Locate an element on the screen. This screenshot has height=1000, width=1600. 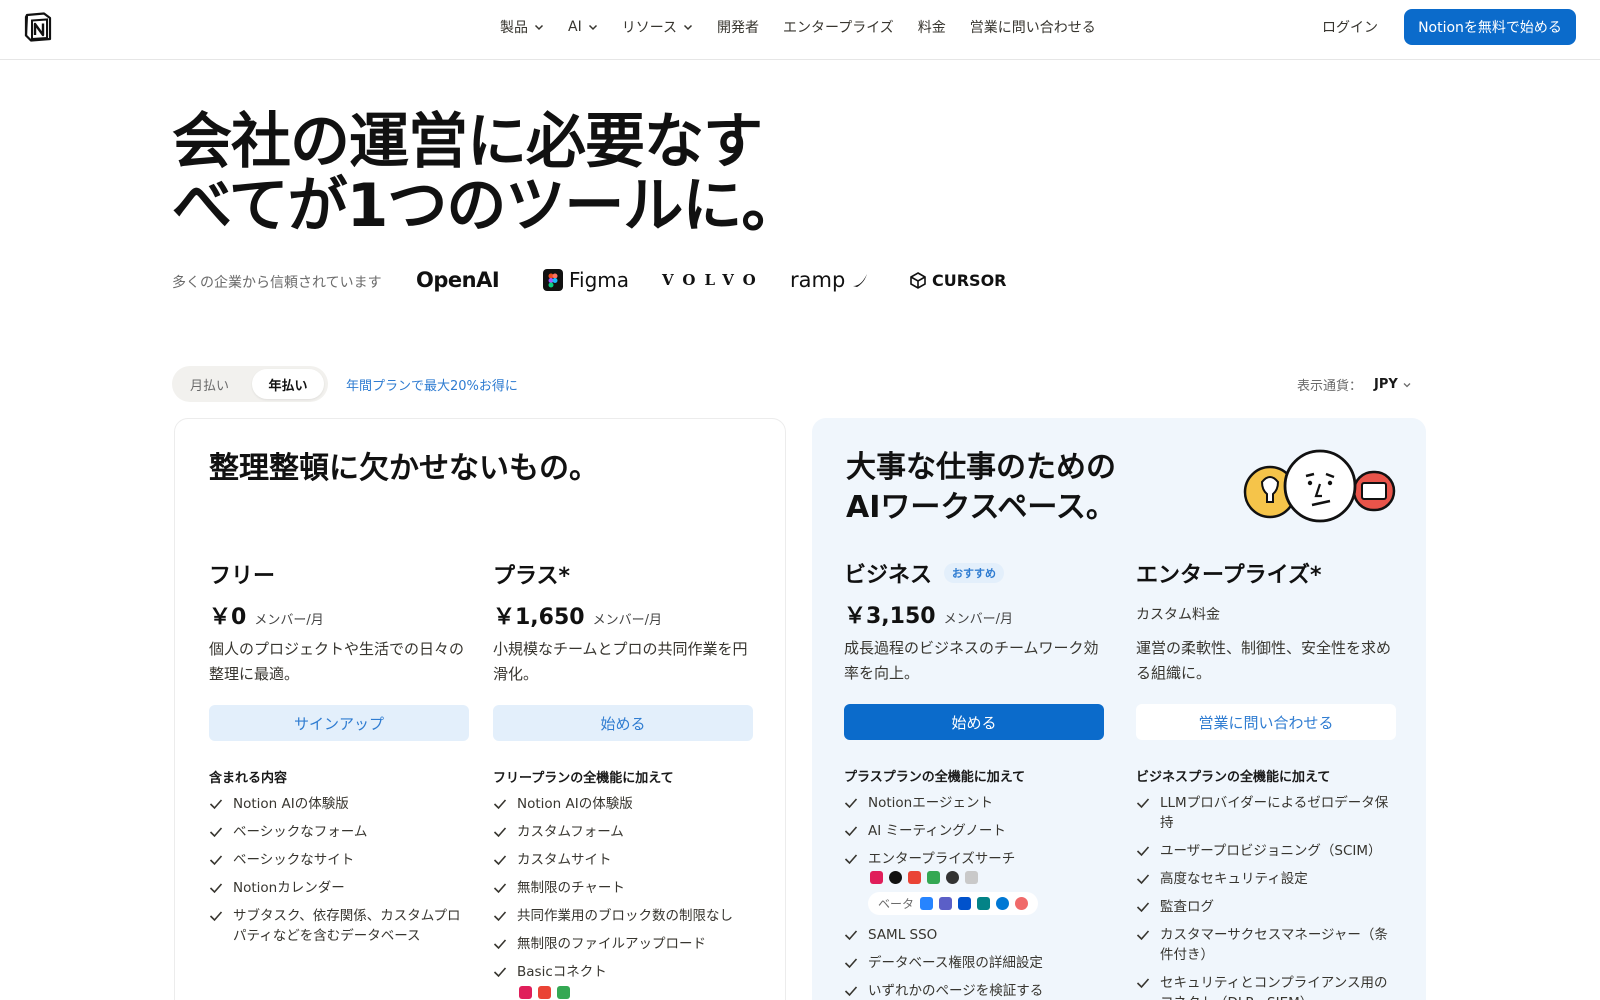
nav-item-contact-sales: 営業に問い合わせる is located at coordinates (1033, 27).